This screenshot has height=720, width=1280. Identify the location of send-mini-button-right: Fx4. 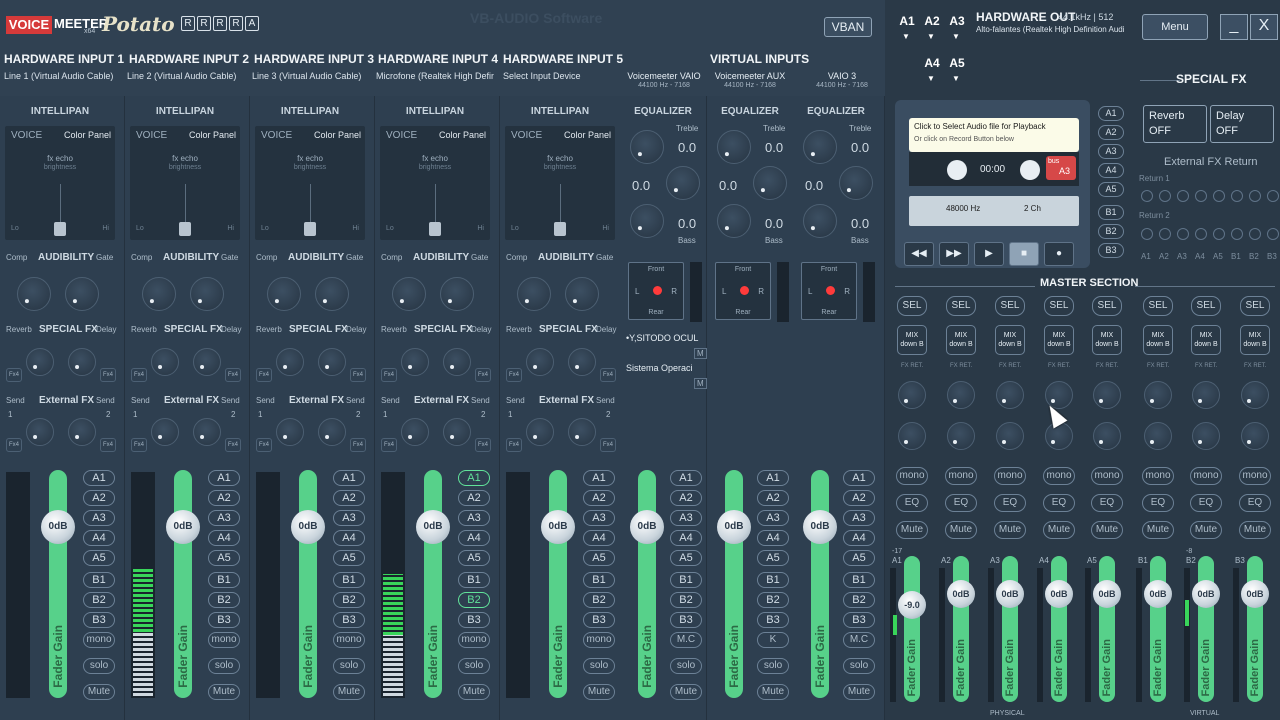
(608, 445).